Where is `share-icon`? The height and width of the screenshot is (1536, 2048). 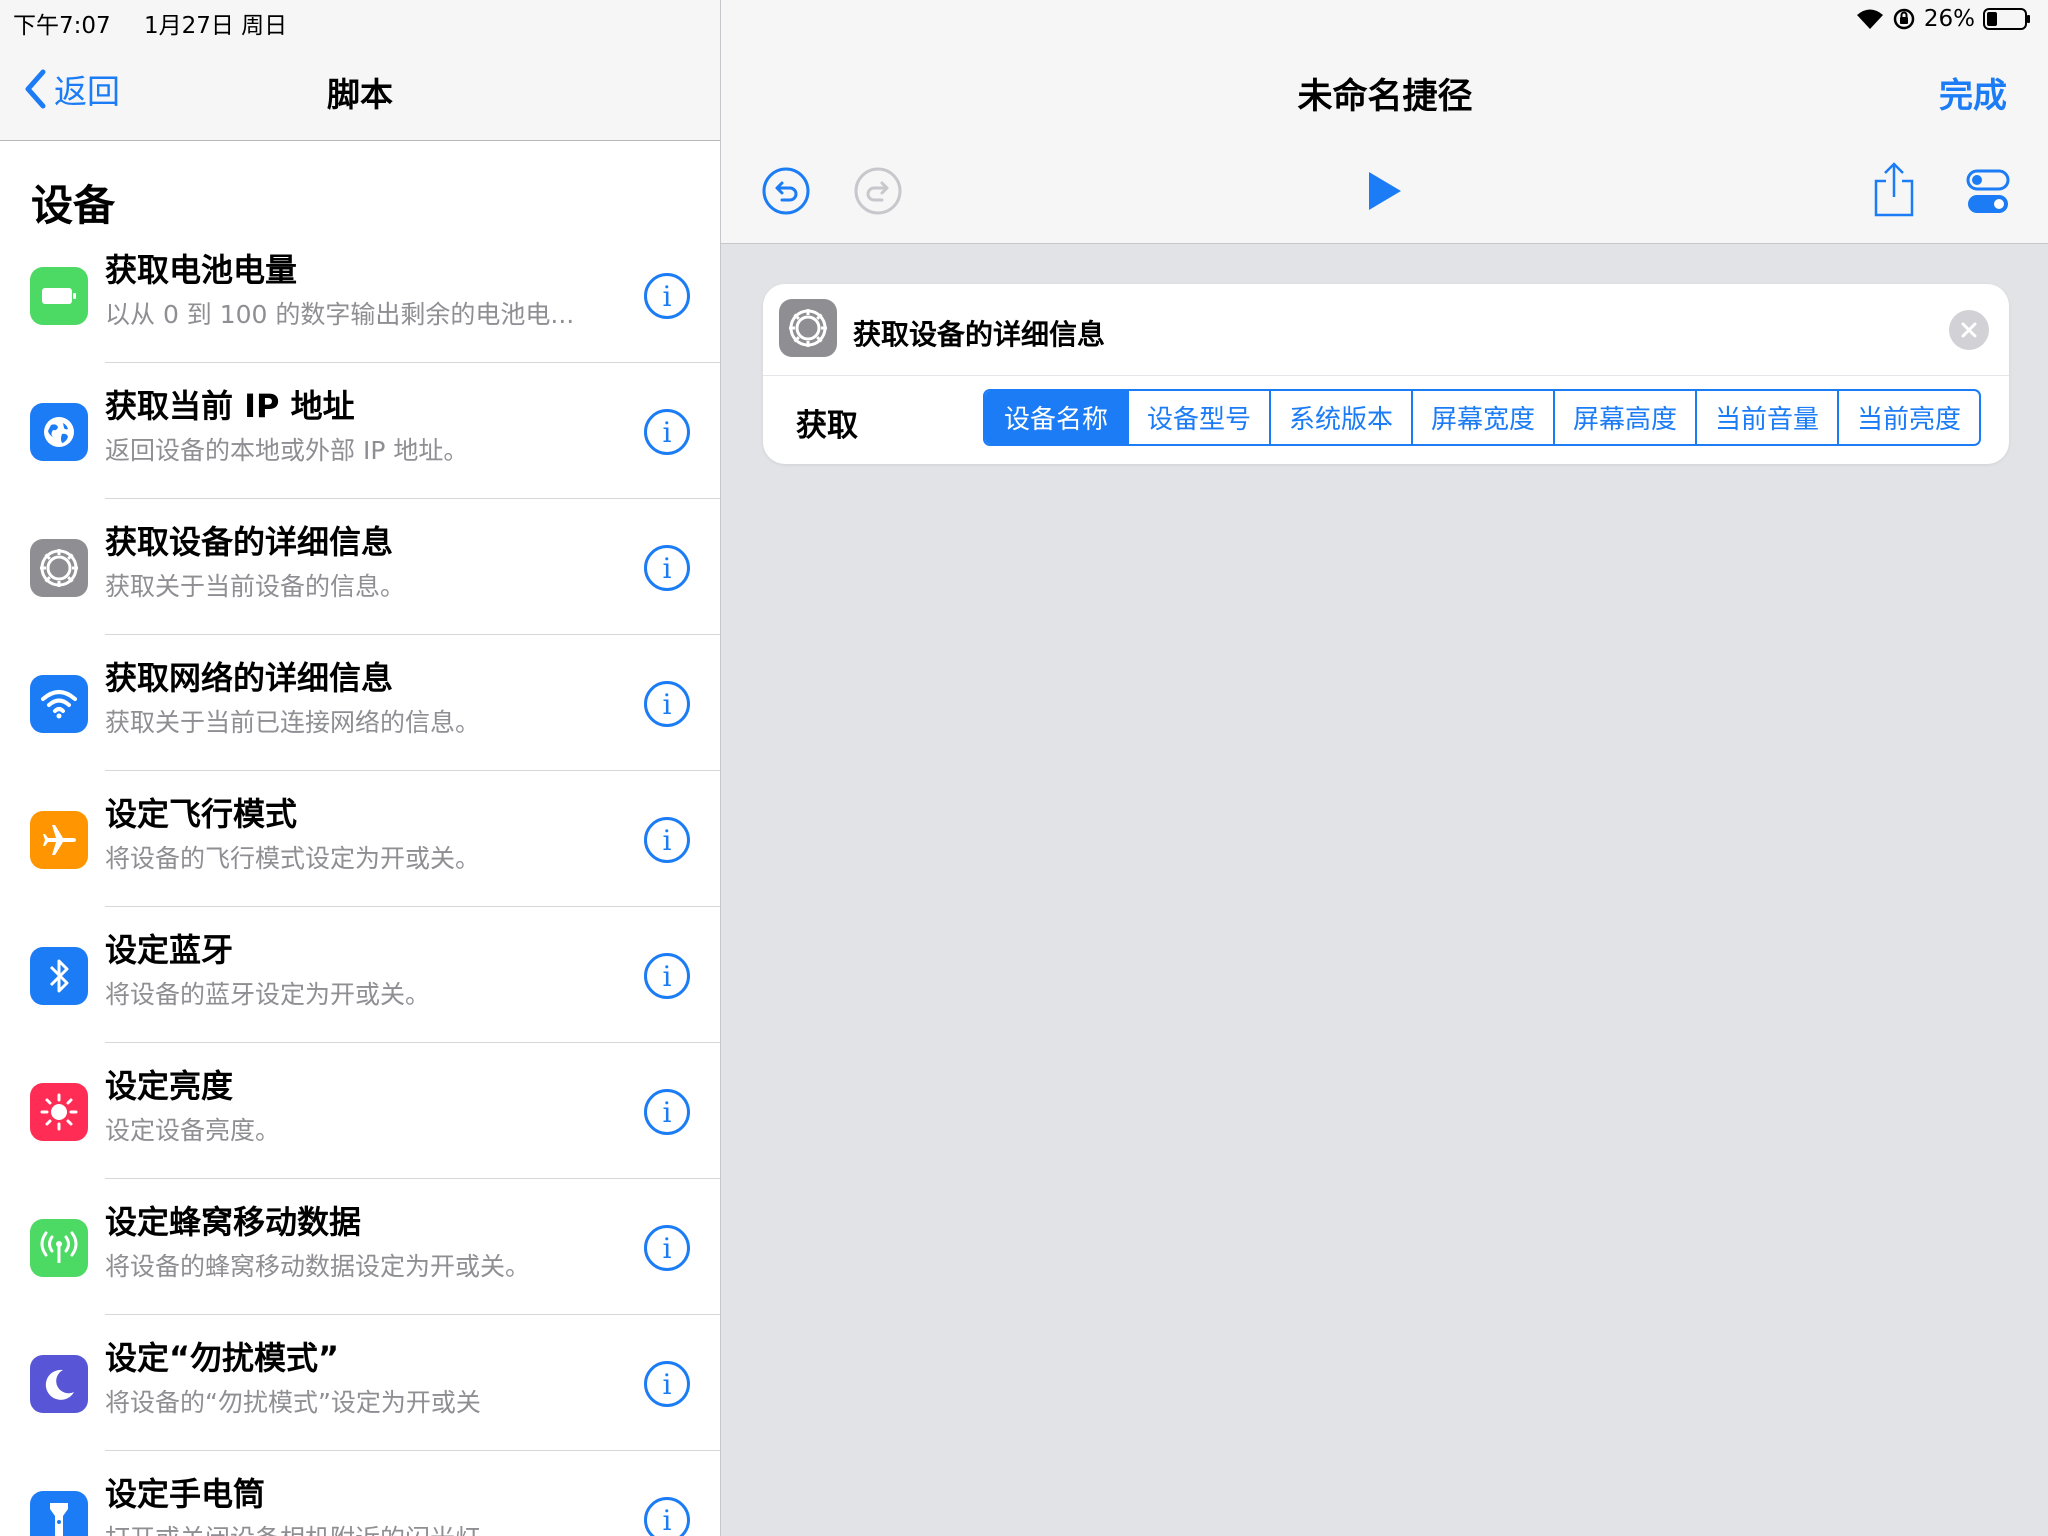 share-icon is located at coordinates (1894, 190).